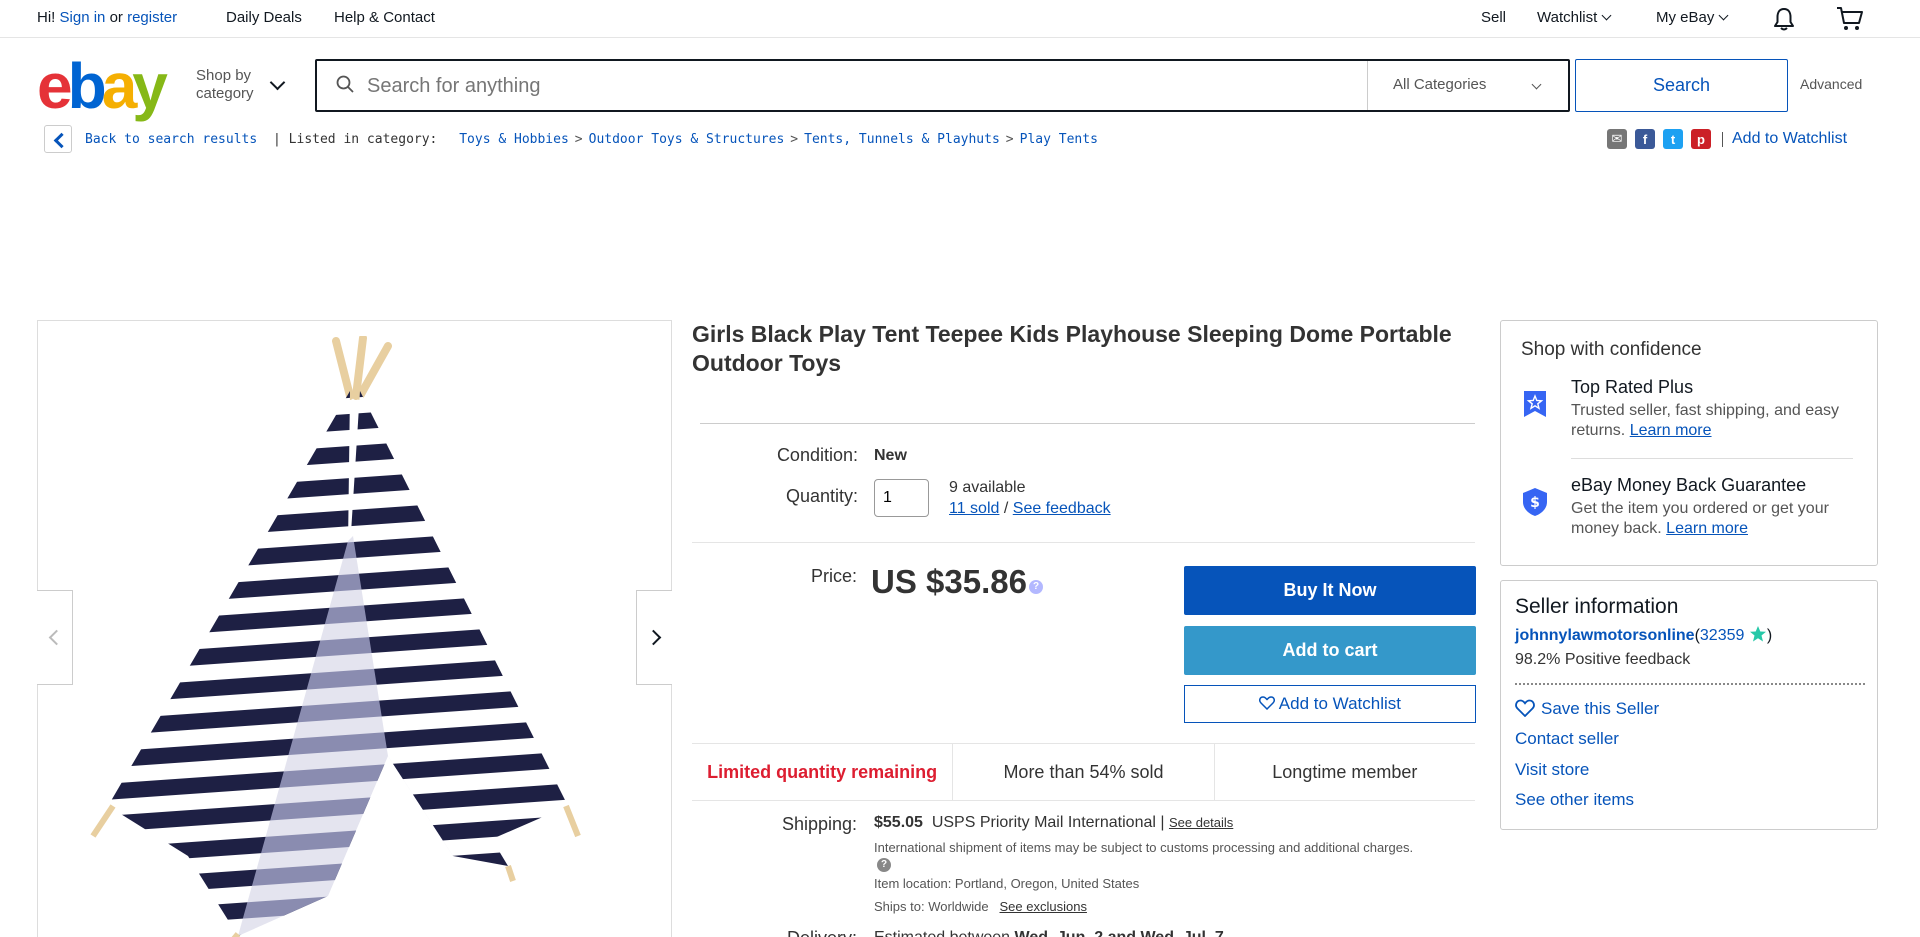 The width and height of the screenshot is (1920, 937). Describe the element at coordinates (1119, 933) in the screenshot. I see `delivery-dates: Wed. Jun. 2 and Wed. Jul. 7` at that location.